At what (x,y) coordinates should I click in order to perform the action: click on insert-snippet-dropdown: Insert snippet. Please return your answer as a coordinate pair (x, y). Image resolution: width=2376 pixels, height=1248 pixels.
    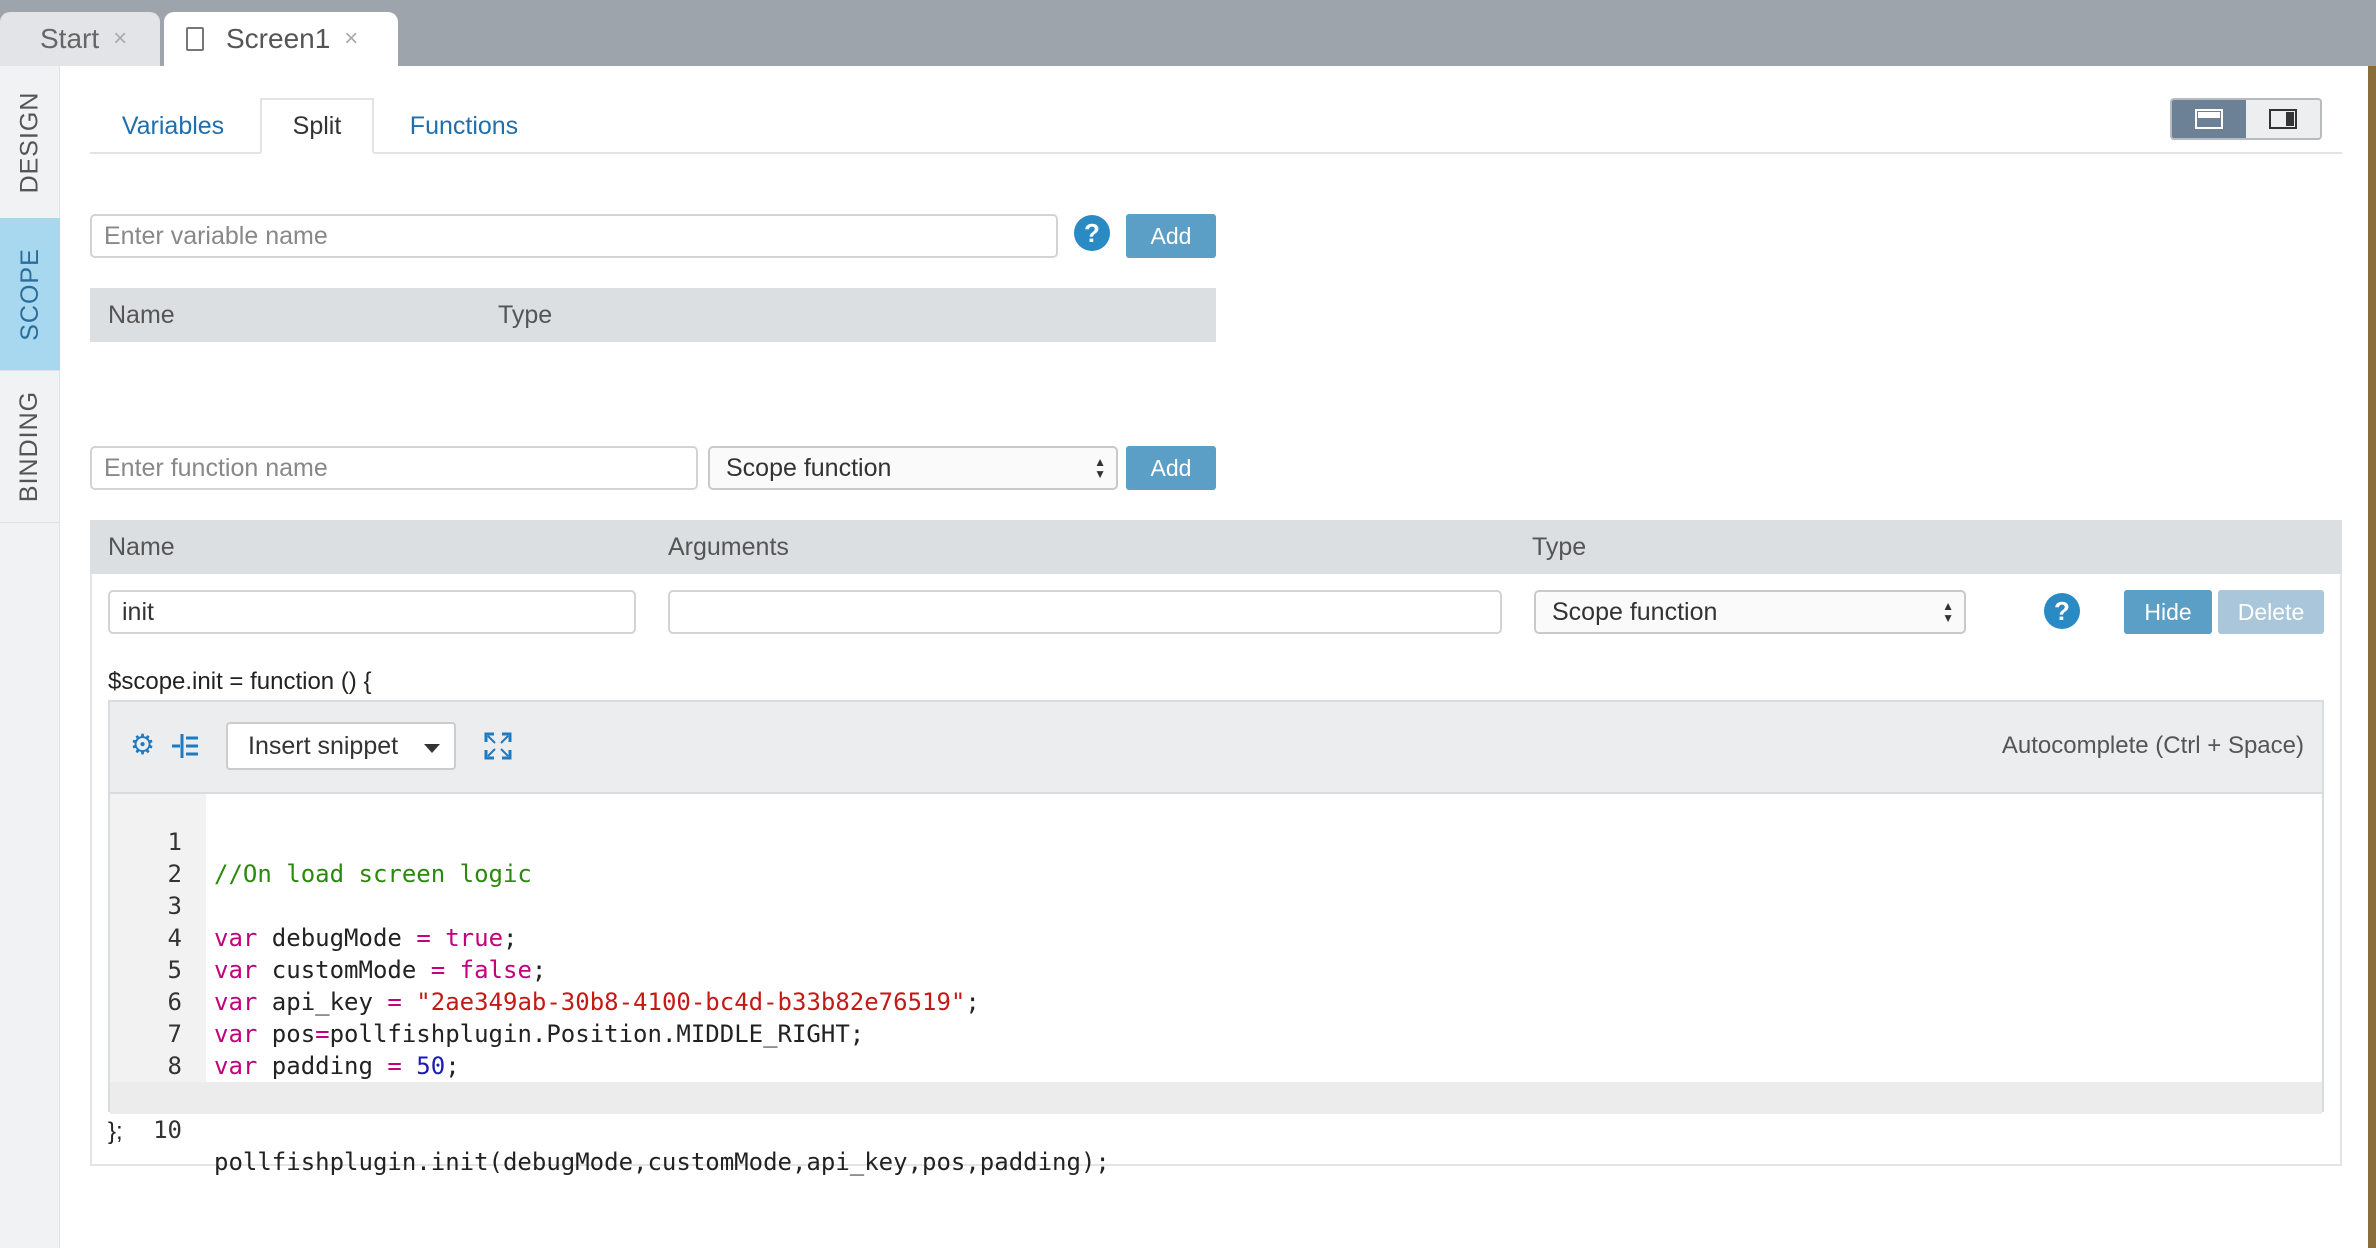
    Looking at the image, I should click on (341, 746).